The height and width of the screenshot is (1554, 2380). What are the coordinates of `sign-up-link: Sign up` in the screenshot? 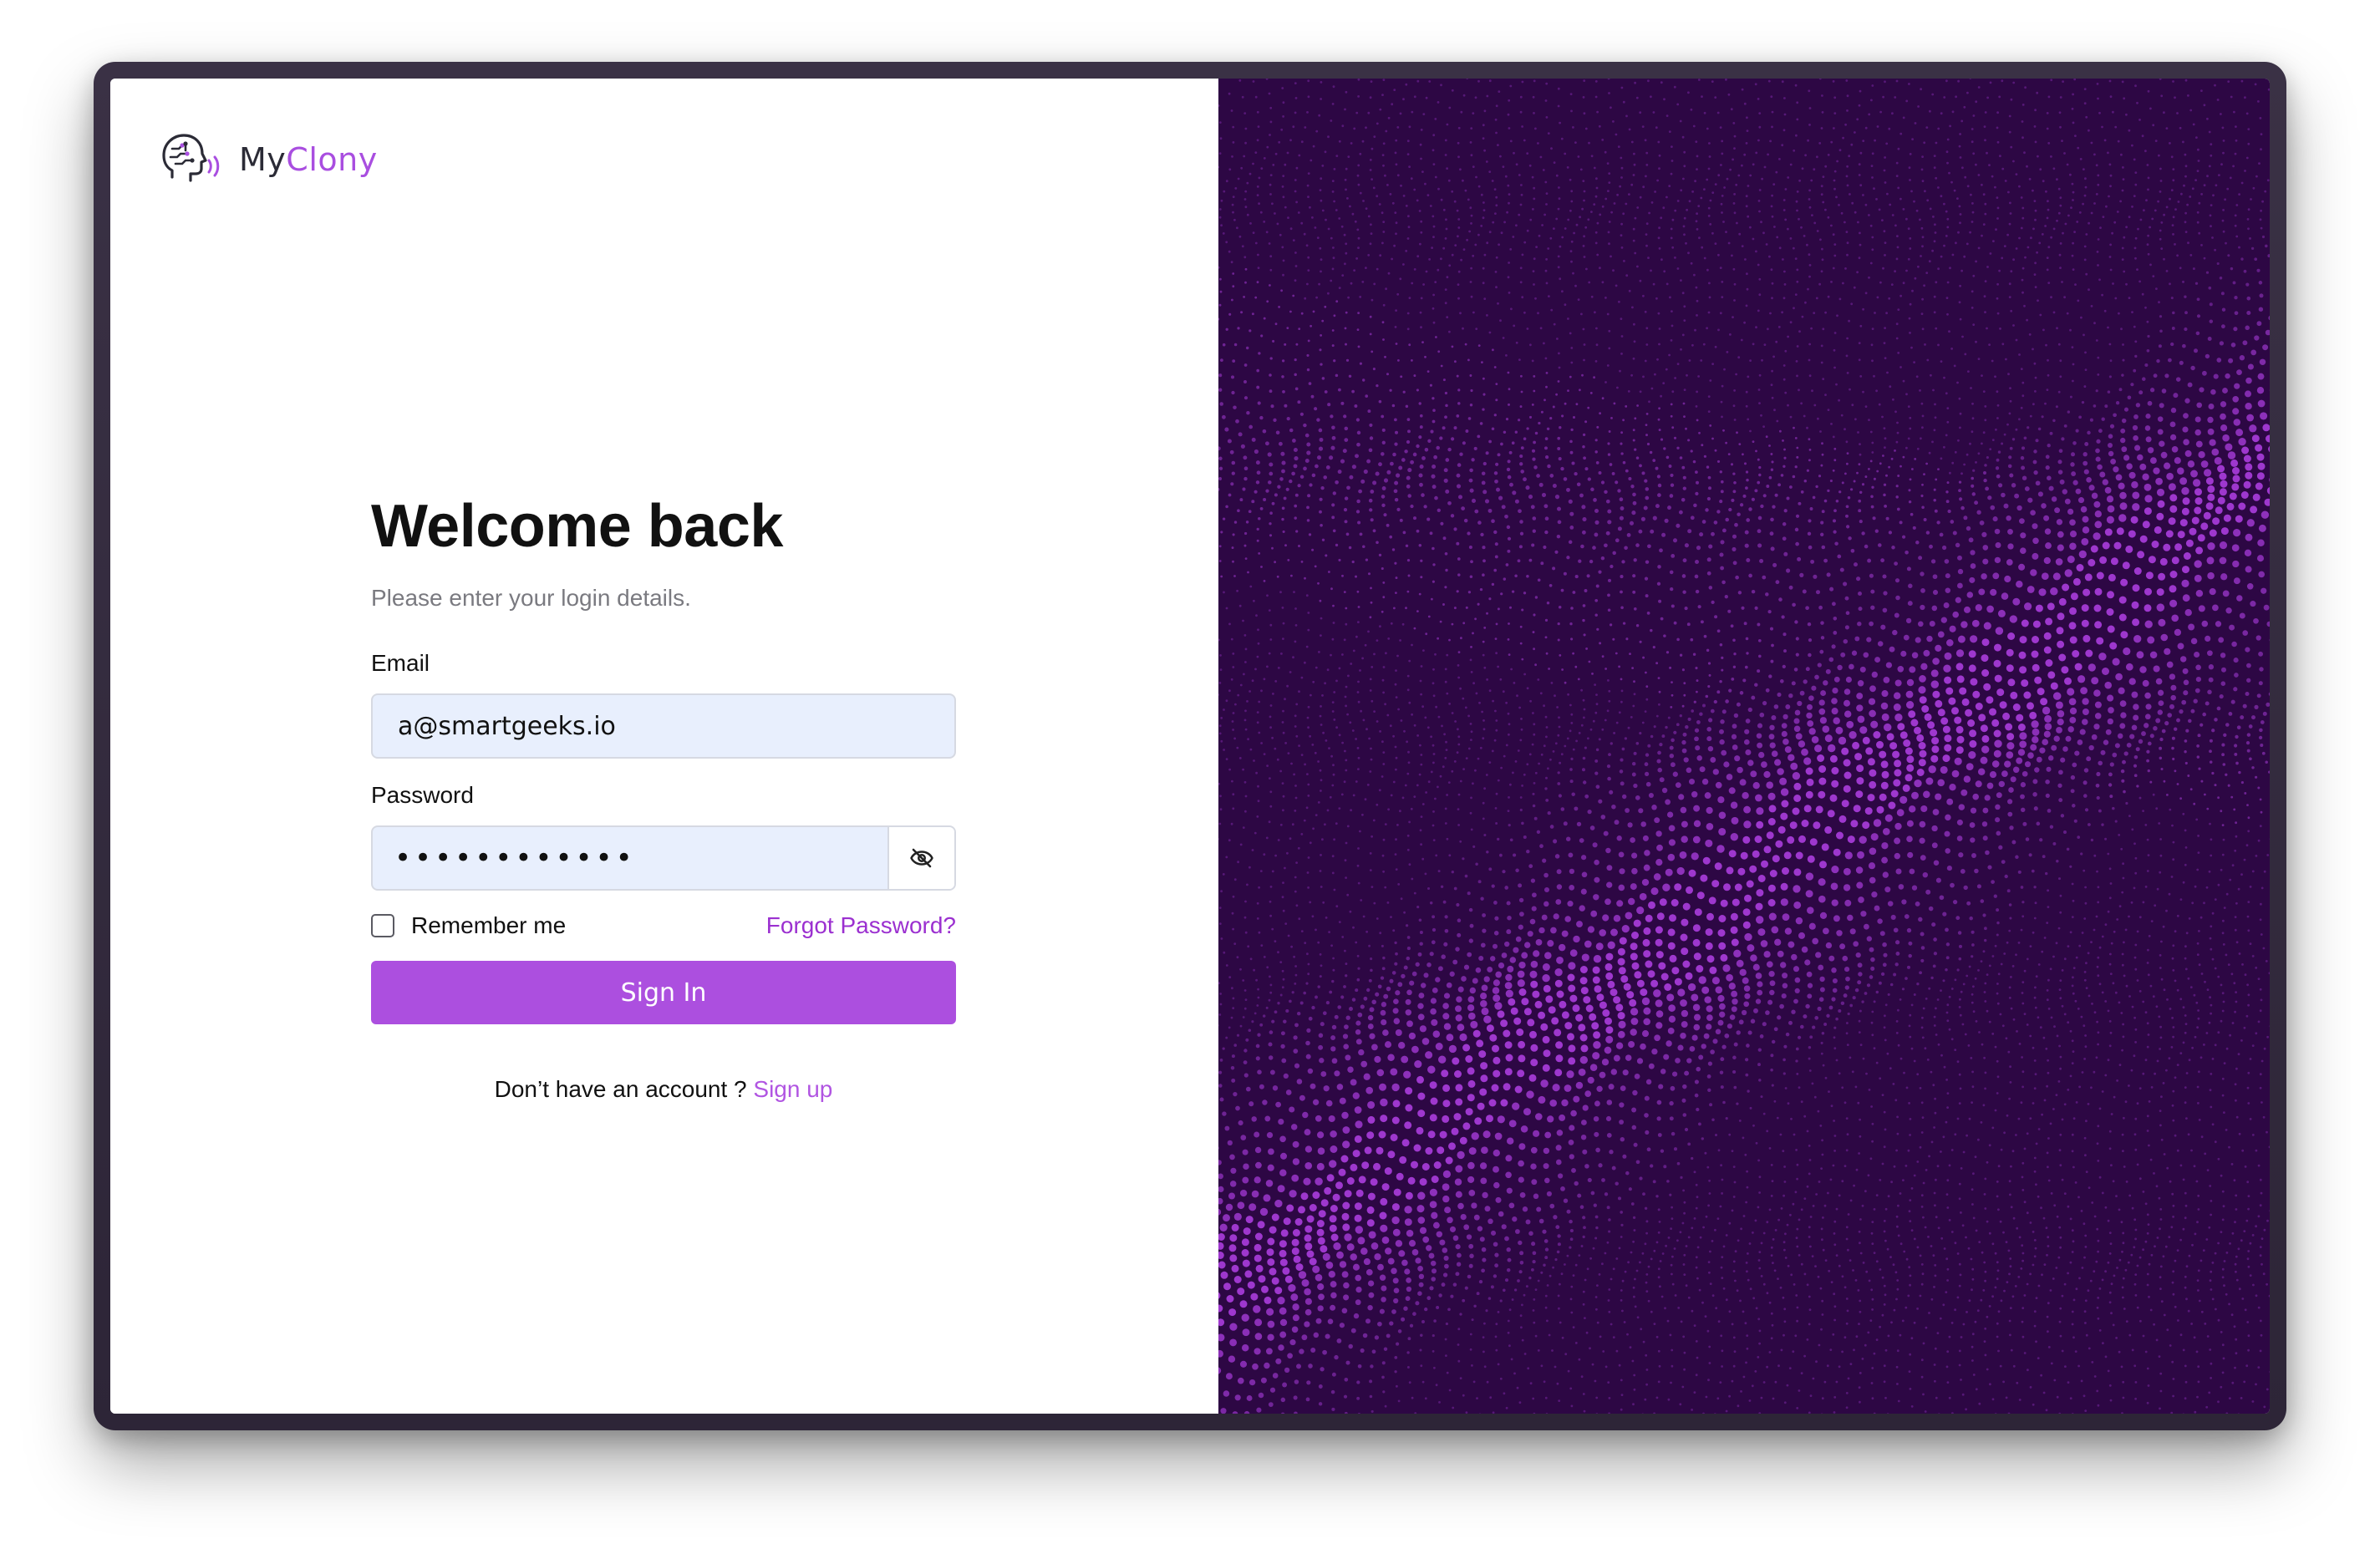 It's located at (792, 1089).